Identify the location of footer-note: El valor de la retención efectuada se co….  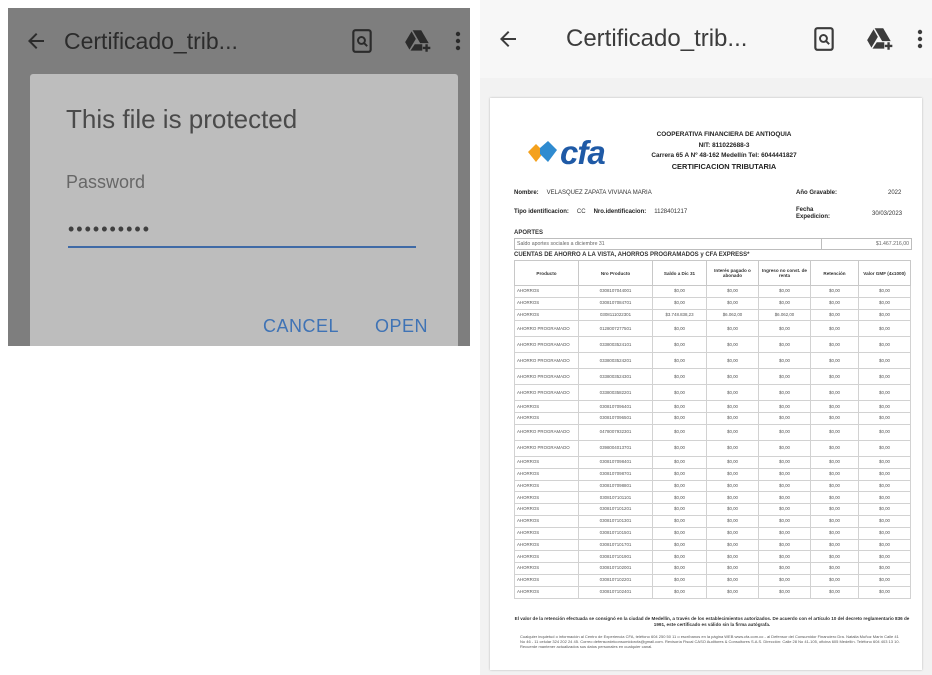
(712, 621).